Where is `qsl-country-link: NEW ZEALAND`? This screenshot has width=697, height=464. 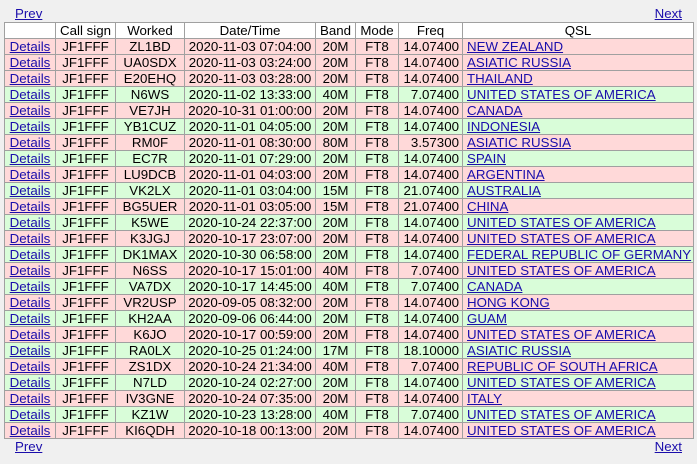
qsl-country-link: NEW ZEALAND is located at coordinates (515, 47).